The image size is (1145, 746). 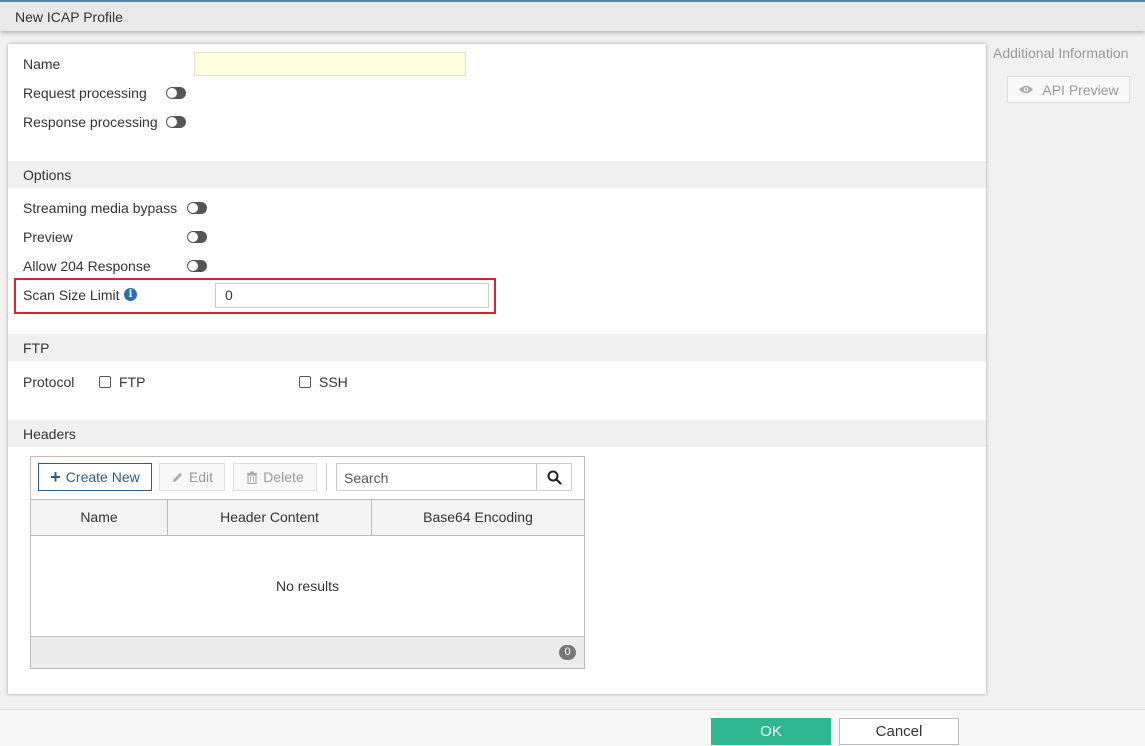 What do you see at coordinates (176, 122) in the screenshot?
I see `response-processing-toggle` at bounding box center [176, 122].